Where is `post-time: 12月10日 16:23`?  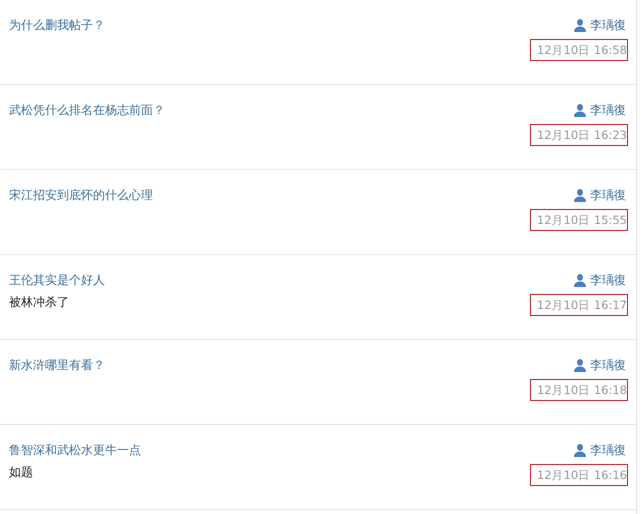
post-time: 12月10日 16:23 is located at coordinates (579, 135).